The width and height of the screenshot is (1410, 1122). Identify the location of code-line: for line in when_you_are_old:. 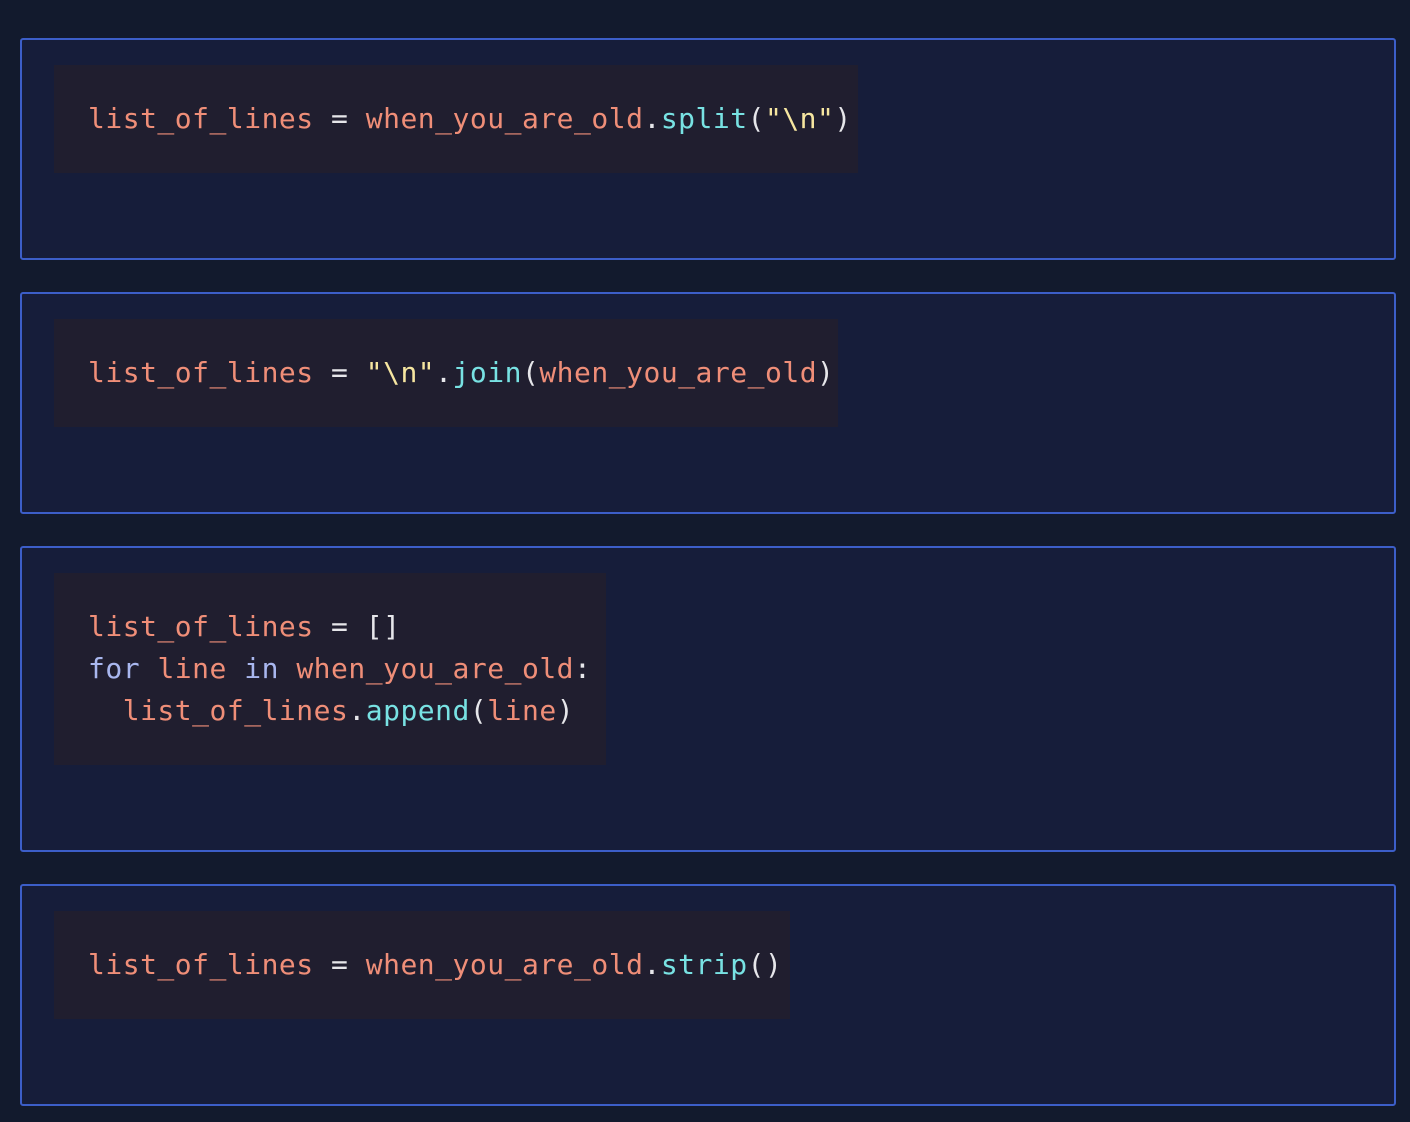
(339, 669).